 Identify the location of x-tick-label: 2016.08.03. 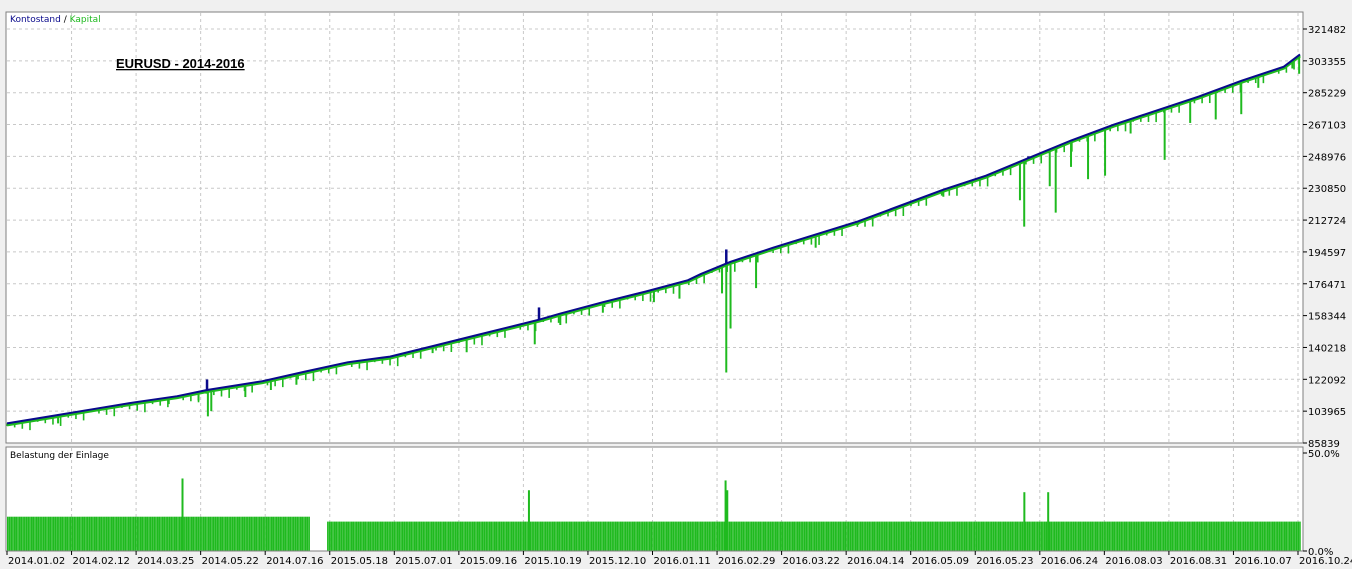
(1133, 561).